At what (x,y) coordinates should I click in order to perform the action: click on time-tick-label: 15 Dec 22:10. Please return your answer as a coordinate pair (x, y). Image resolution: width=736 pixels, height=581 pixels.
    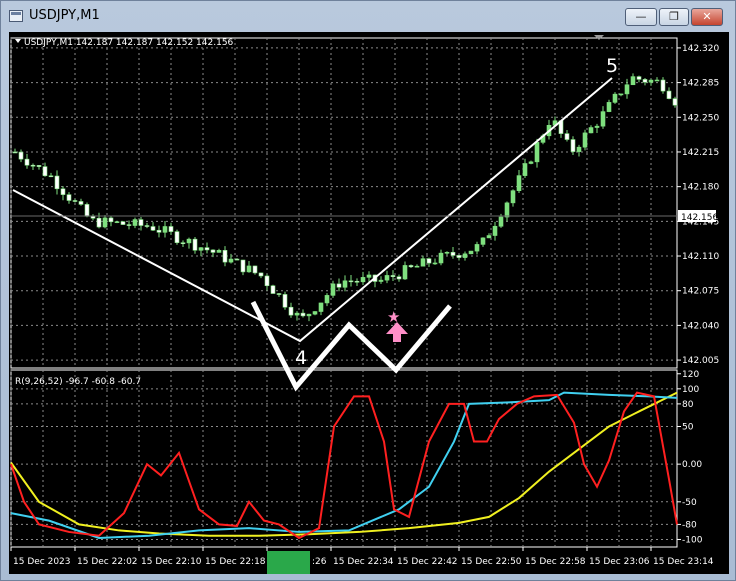
    Looking at the image, I should click on (171, 562).